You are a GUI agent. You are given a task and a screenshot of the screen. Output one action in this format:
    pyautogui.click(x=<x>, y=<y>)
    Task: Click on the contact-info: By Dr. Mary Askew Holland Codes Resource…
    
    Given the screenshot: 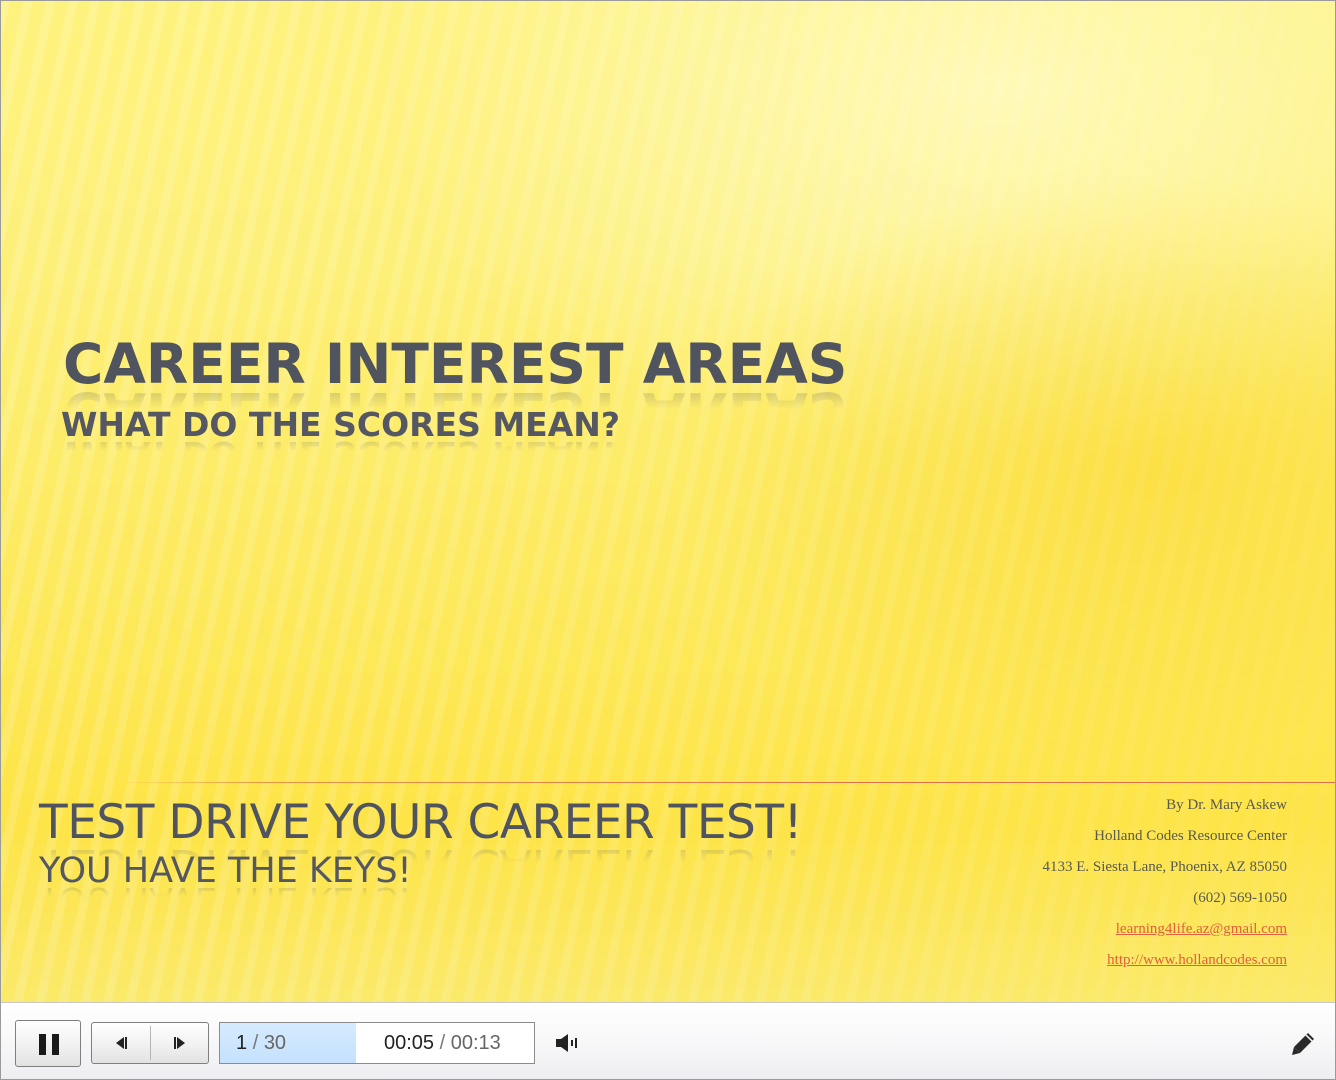 What is the action you would take?
    pyautogui.click(x=1164, y=886)
    